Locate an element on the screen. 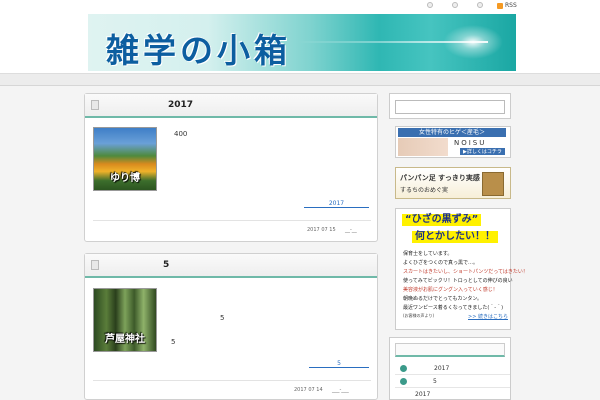 The height and width of the screenshot is (400, 600). ad-text: 朝晩ぬるだけでとってもカンタン。 is located at coordinates (443, 299).